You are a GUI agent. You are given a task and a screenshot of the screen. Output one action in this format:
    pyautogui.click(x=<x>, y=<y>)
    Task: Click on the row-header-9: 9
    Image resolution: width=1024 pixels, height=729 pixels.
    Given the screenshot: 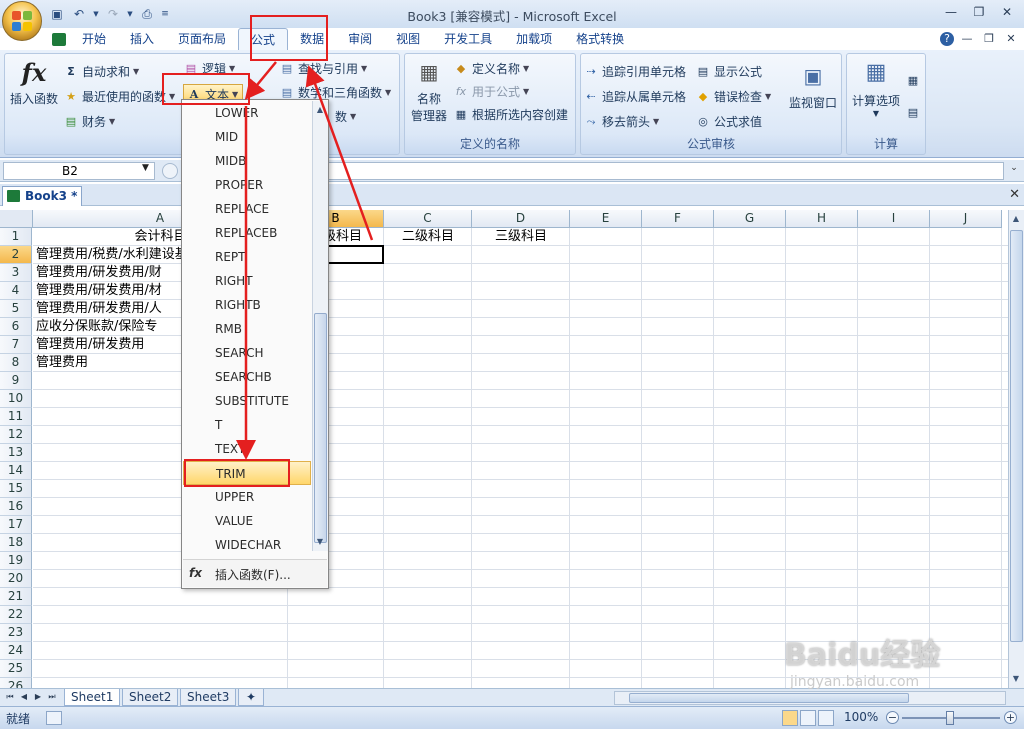 What is the action you would take?
    pyautogui.click(x=16, y=381)
    